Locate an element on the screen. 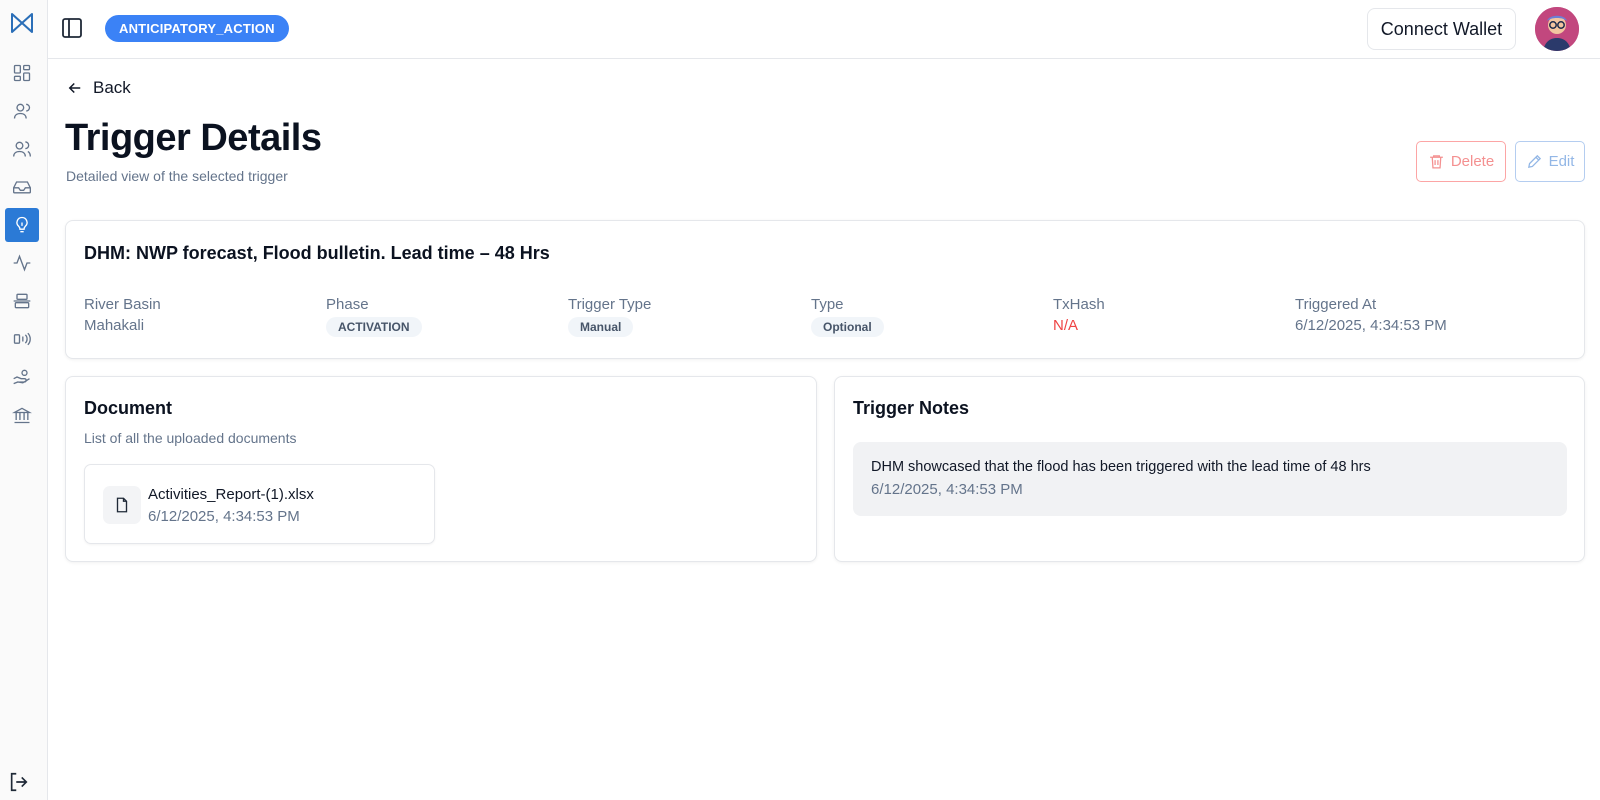 This screenshot has height=800, width=1600. txhash-label: TxHash is located at coordinates (1079, 304).